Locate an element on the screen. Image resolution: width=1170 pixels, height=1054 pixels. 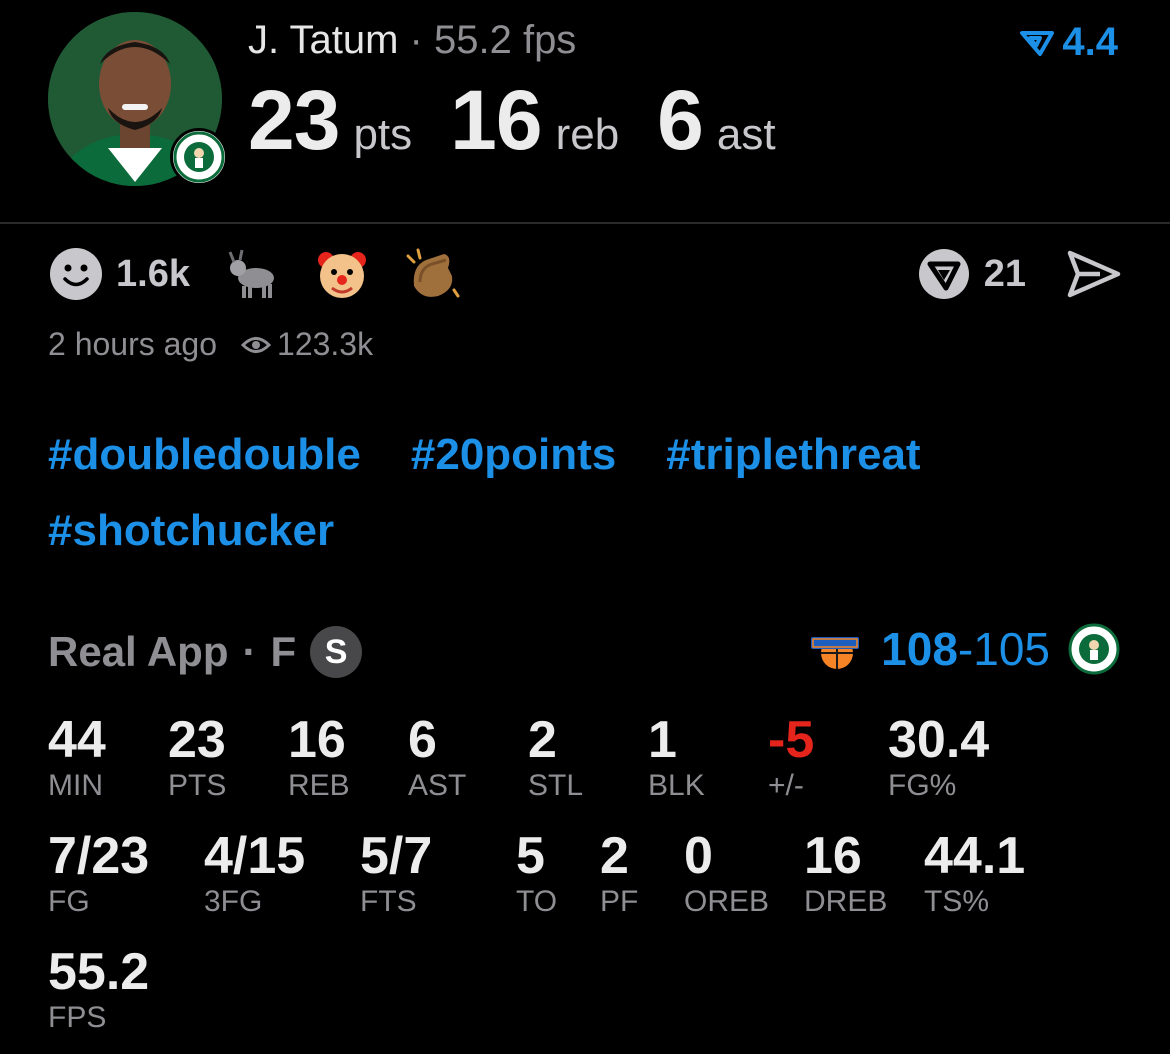
hashtag-link: #20points is located at coordinates (513, 455).